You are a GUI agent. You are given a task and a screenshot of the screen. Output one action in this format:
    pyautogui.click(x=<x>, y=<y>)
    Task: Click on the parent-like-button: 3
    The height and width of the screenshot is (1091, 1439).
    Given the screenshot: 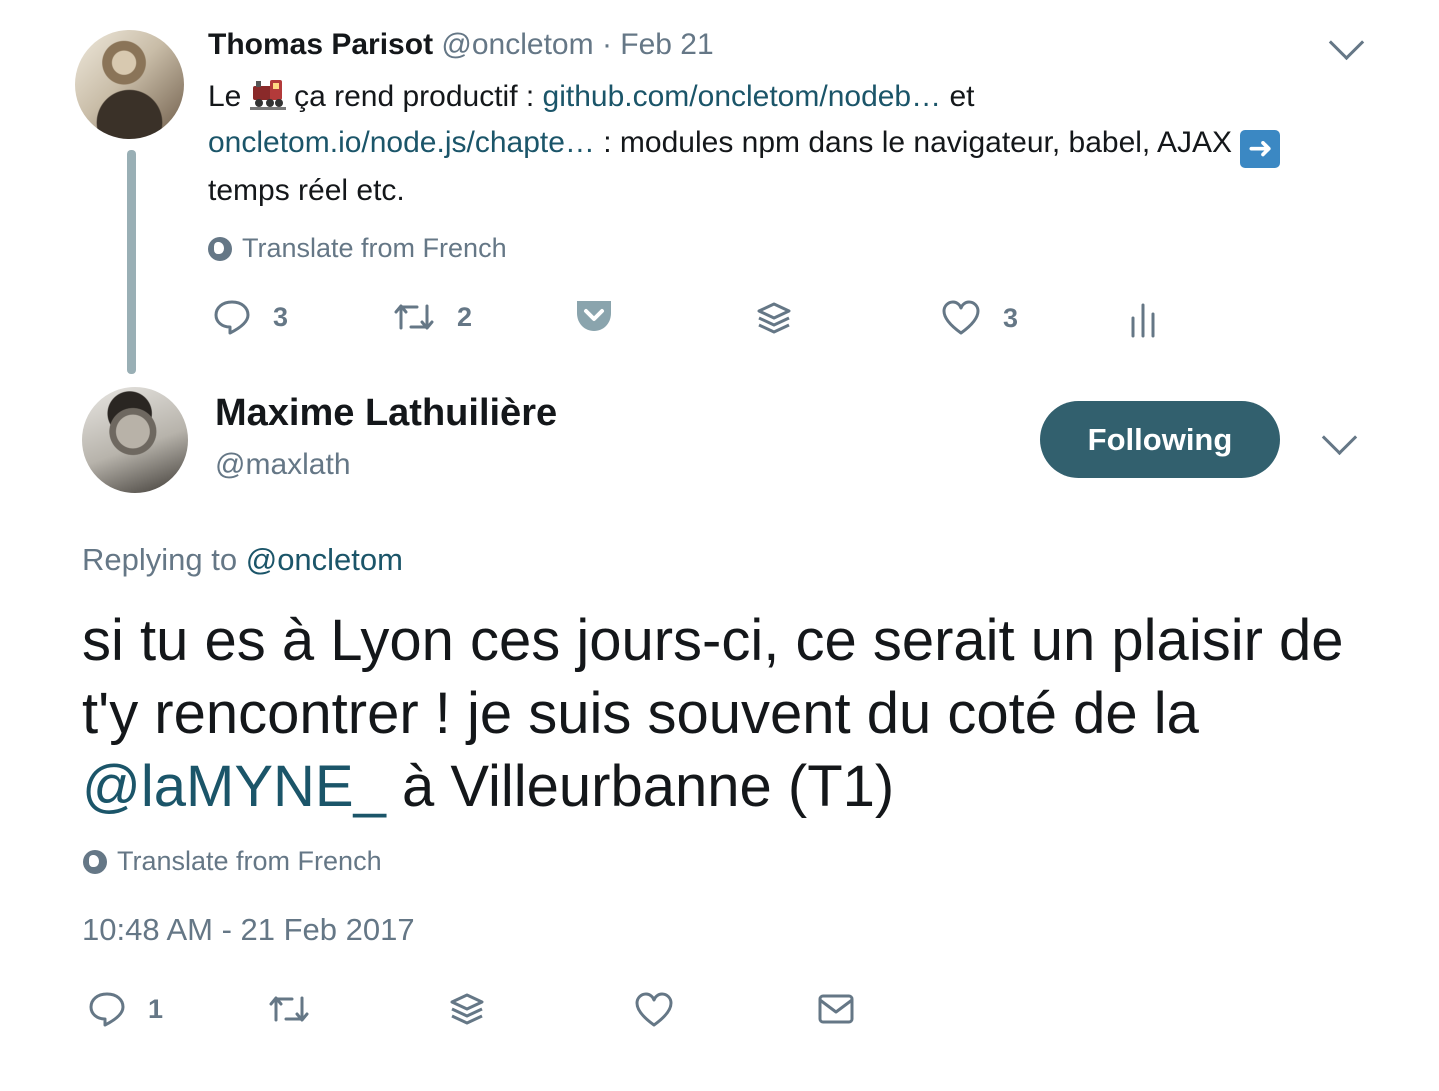 What is the action you would take?
    pyautogui.click(x=979, y=318)
    